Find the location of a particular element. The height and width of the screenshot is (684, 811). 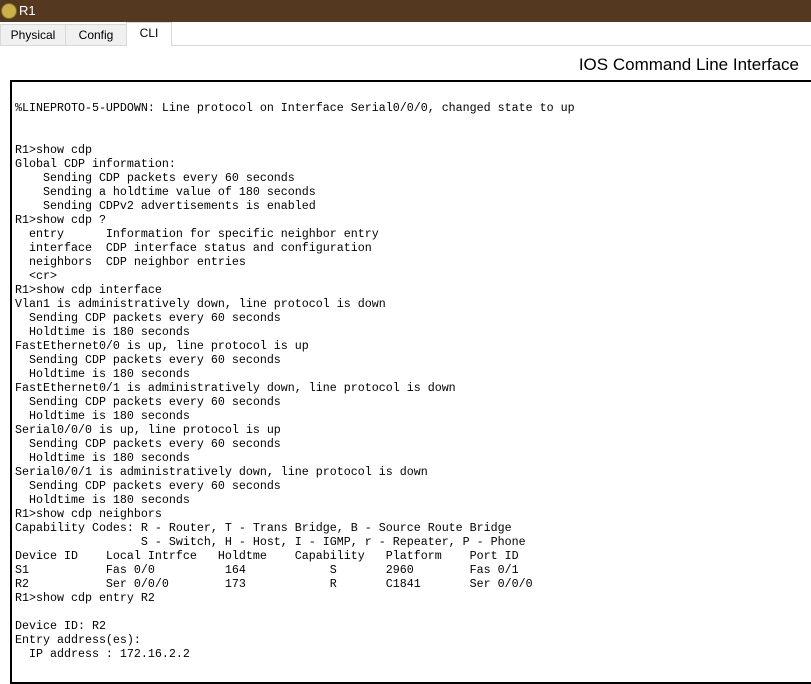

router-icon is located at coordinates (9, 11).